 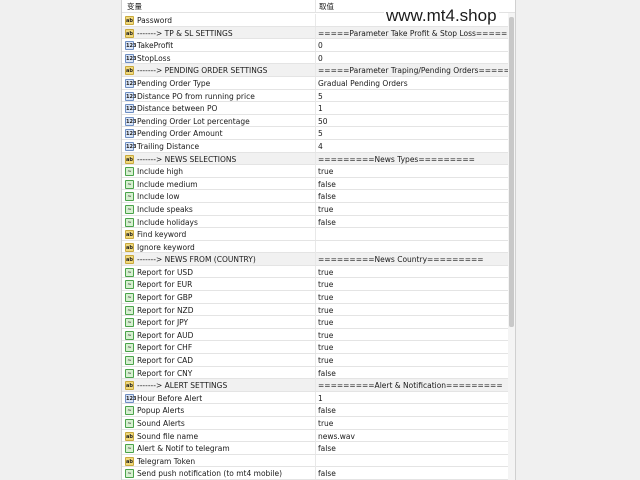 I want to click on string-type-icon: ab, so click(x=129, y=20).